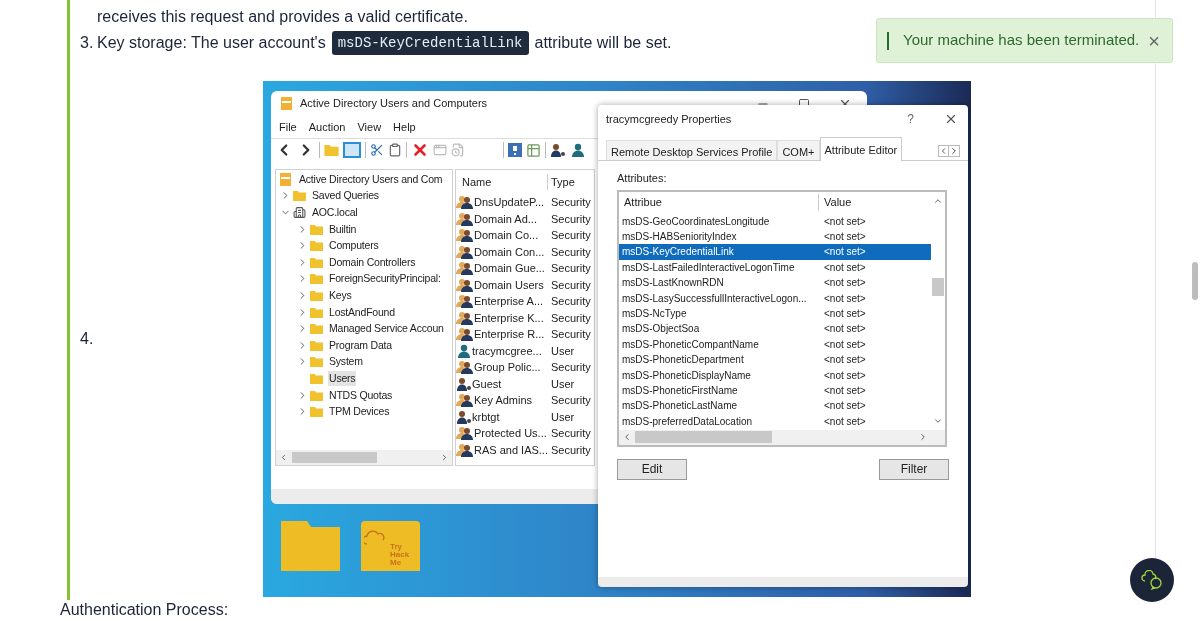 The width and height of the screenshot is (1200, 621). Describe the element at coordinates (652, 469) in the screenshot. I see `dialog-button: Edit` at that location.